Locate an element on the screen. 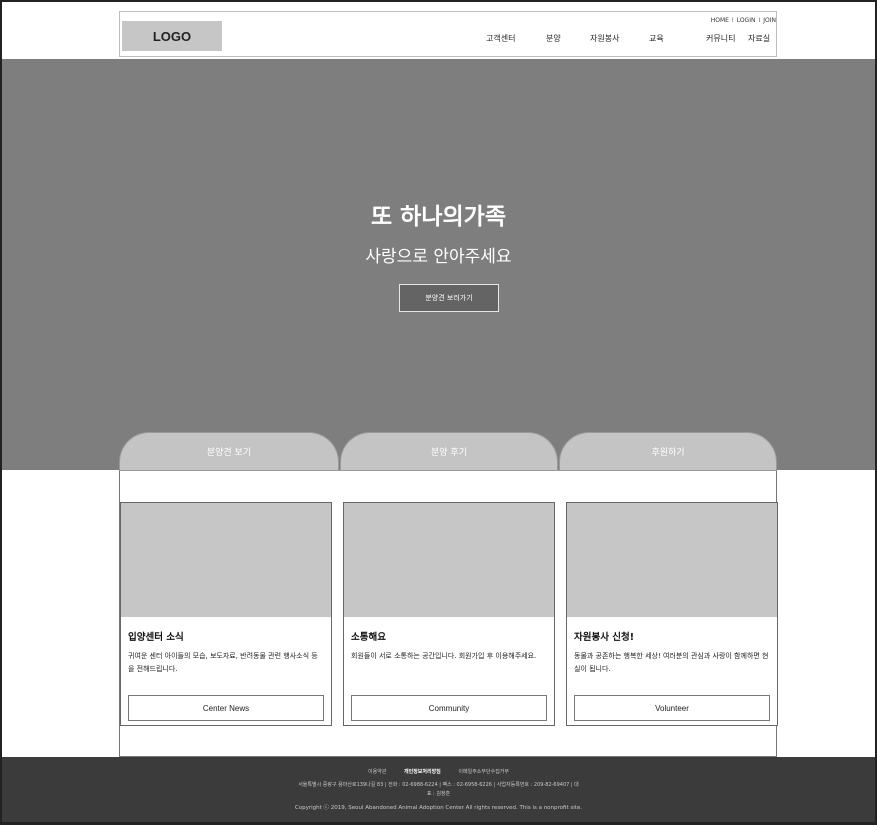  tab-adoption-reviews: 분양 후기 is located at coordinates (449, 451).